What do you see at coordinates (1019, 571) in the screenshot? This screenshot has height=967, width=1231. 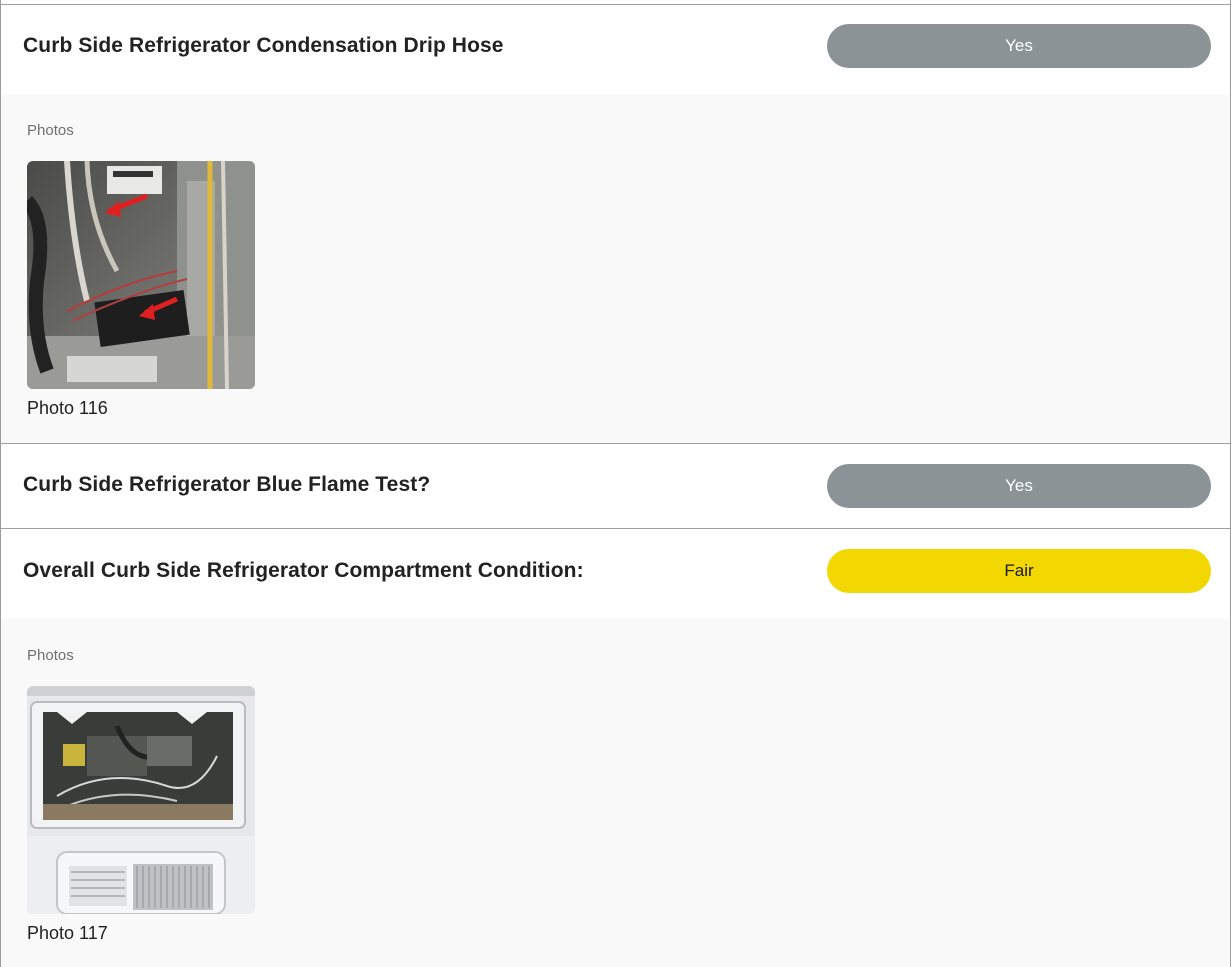 I see `answer-badge: Fair` at bounding box center [1019, 571].